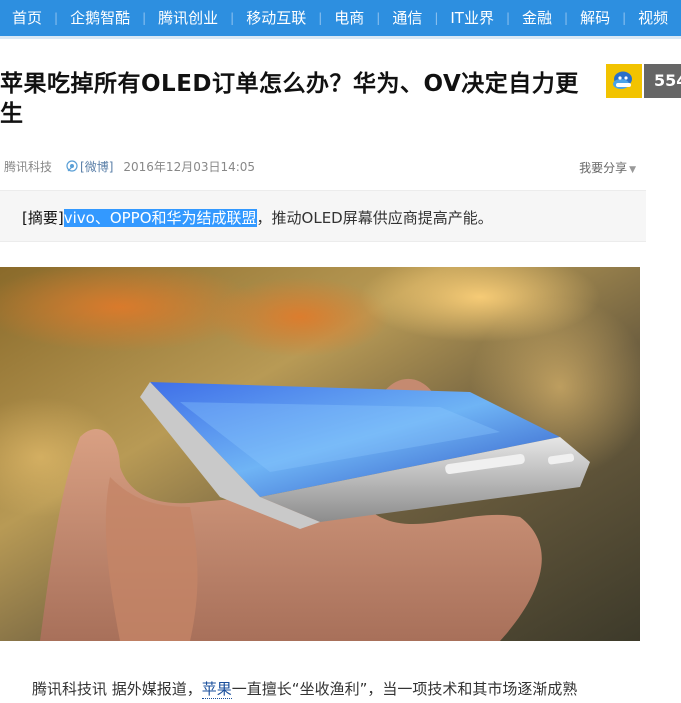 Image resolution: width=681 pixels, height=703 pixels. I want to click on abstract-text: [摘要]vivo、OPPO和华为结成联盟，推动OLED屏幕供应商提高产能。, so click(257, 217).